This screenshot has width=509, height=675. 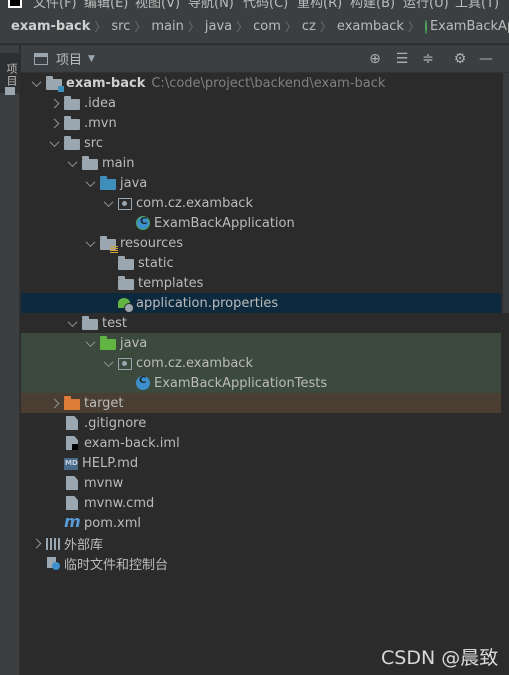 I want to click on tree-row-main-package: com.cz.examback, so click(x=261, y=203).